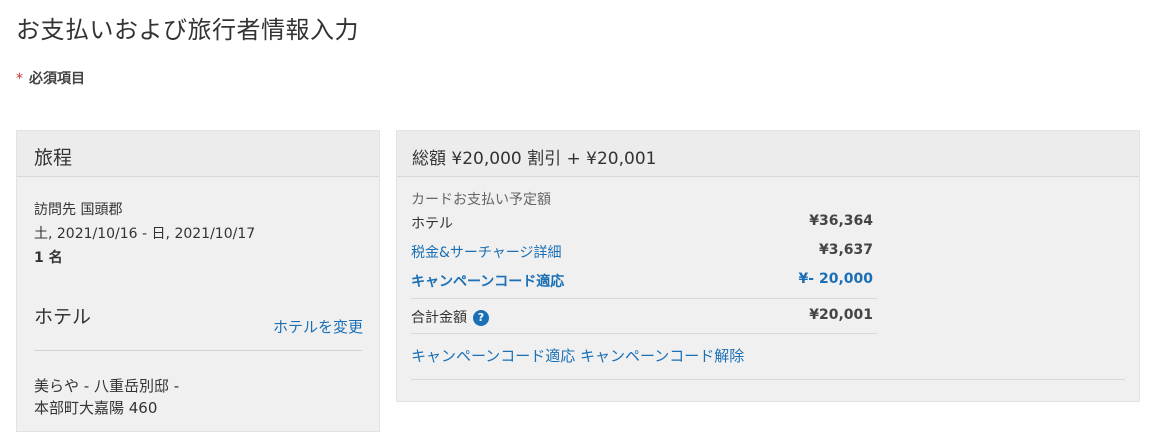 This screenshot has height=432, width=1152. What do you see at coordinates (432, 224) in the screenshot?
I see `price-row-label: ホテル` at bounding box center [432, 224].